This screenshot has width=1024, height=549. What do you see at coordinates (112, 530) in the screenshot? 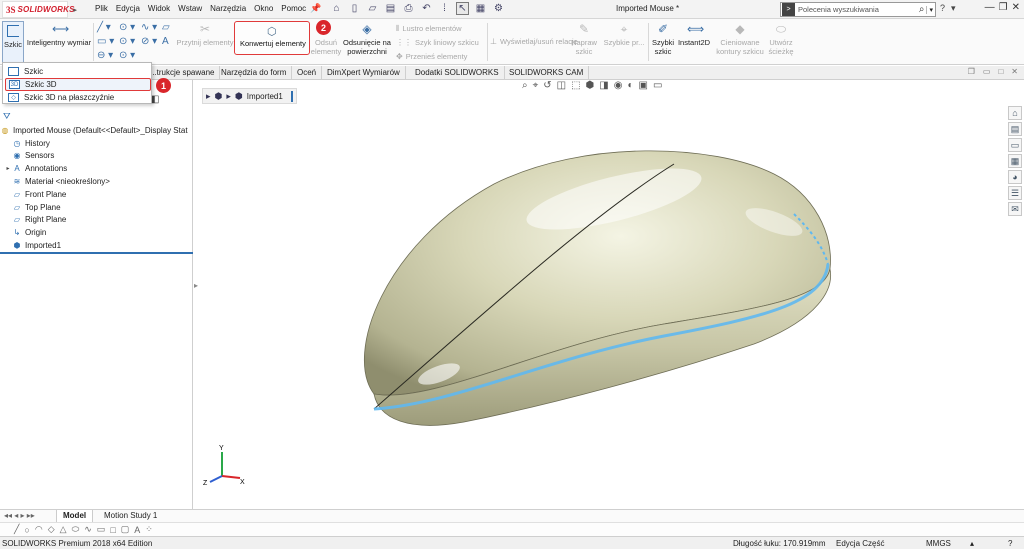
I see `square-icon: □` at bounding box center [112, 530].